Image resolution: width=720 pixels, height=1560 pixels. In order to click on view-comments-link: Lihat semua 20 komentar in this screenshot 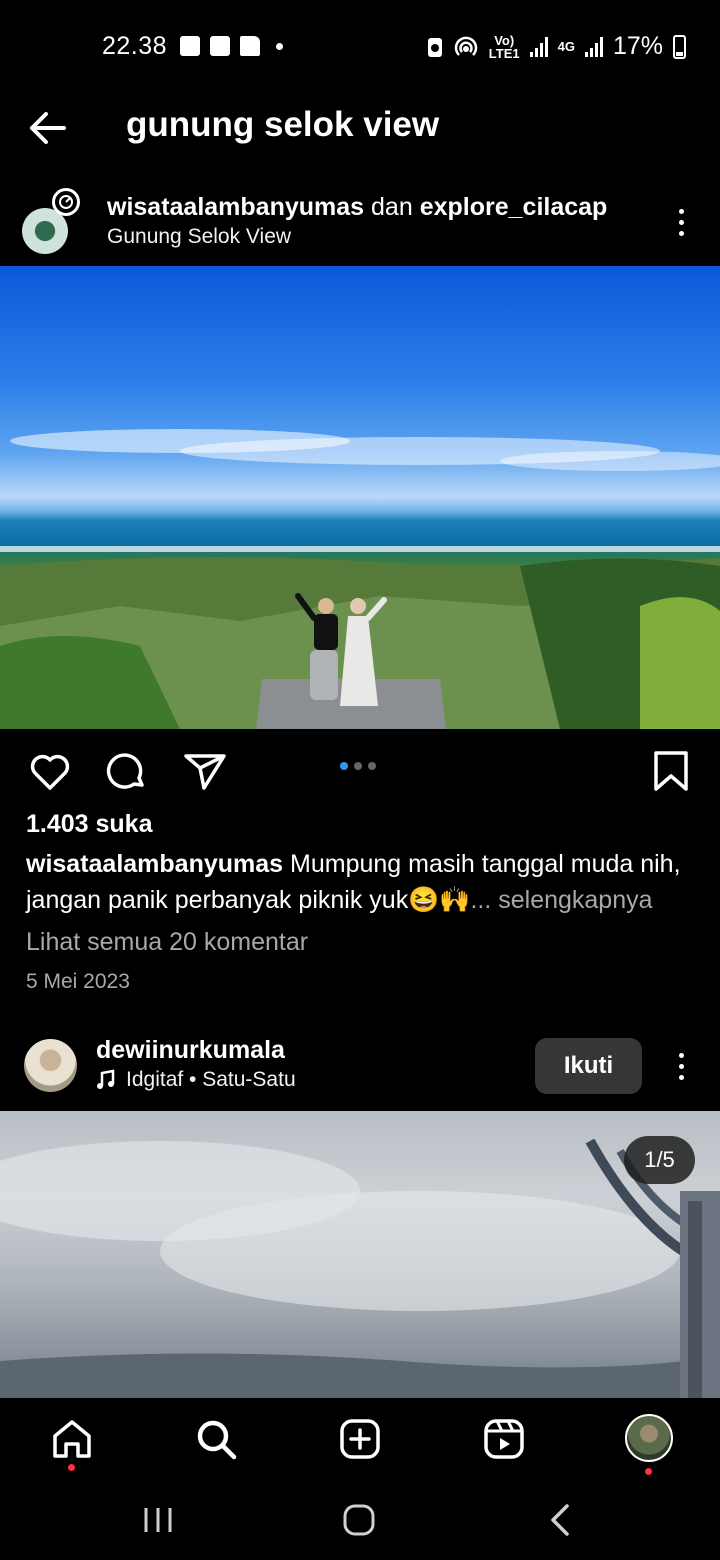, I will do `click(167, 942)`.